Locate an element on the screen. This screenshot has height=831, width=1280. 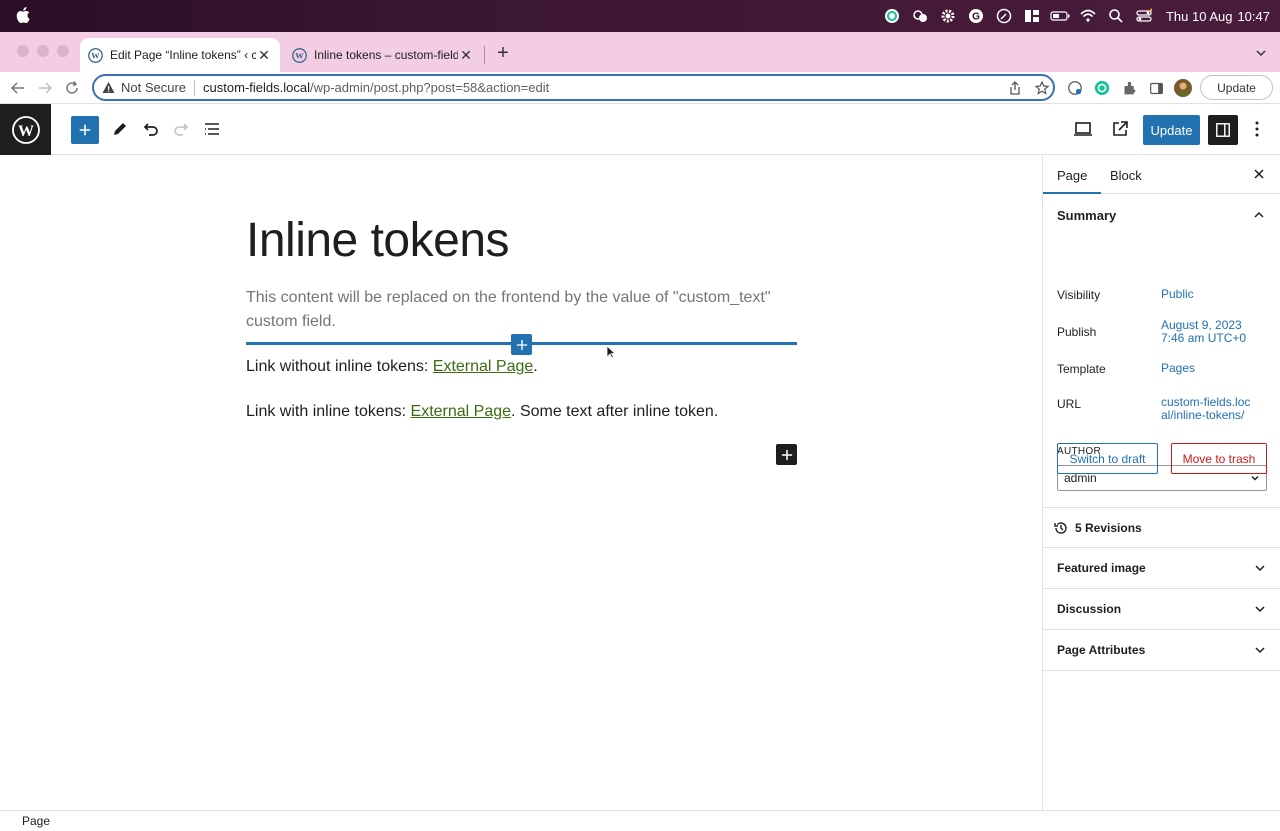
macos-menu-bar: G Thu 10 Aug 10:47 is located at coordinates (640, 16).